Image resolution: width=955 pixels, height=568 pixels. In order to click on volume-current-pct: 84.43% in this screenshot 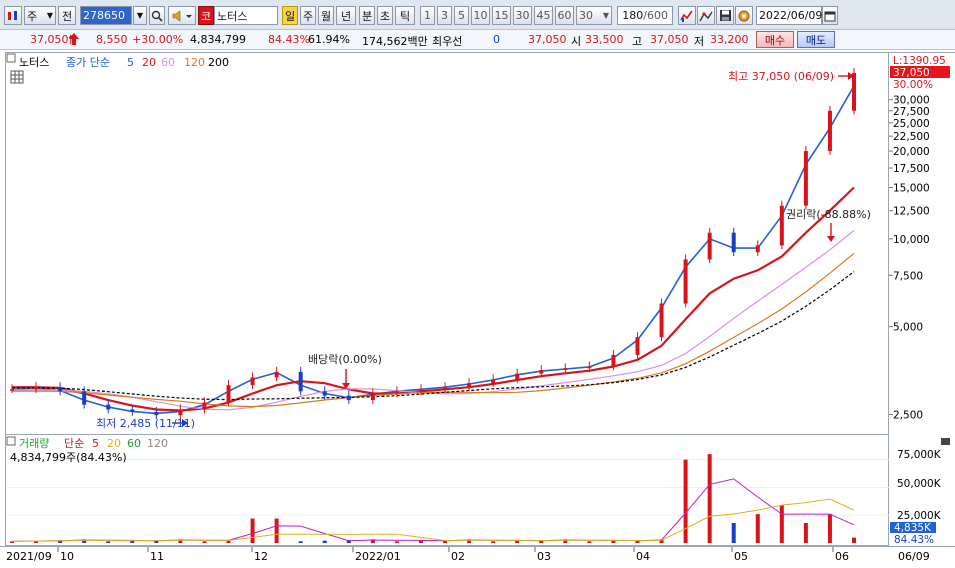, I will do `click(914, 540)`.